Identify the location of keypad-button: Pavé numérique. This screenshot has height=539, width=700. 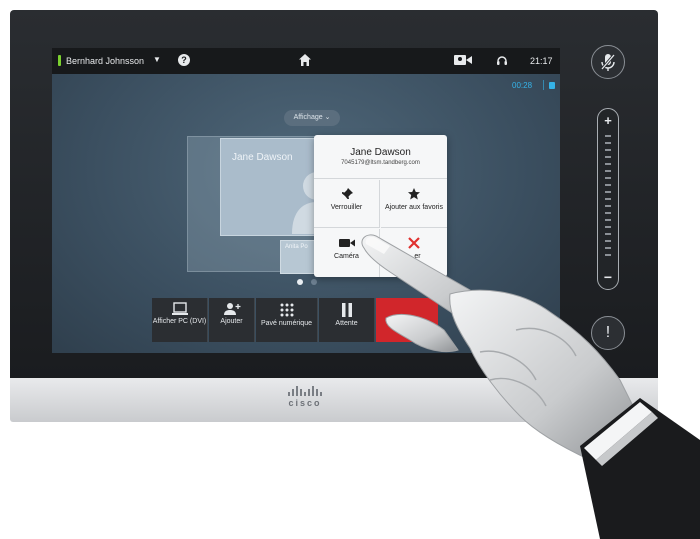
(287, 320).